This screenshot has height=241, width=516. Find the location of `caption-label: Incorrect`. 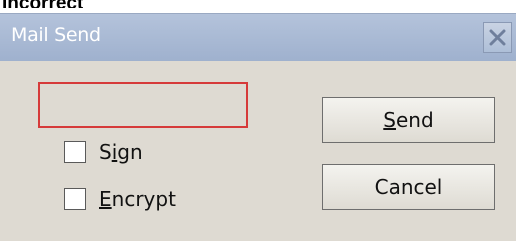

caption-label: Incorrect is located at coordinates (42, 4).